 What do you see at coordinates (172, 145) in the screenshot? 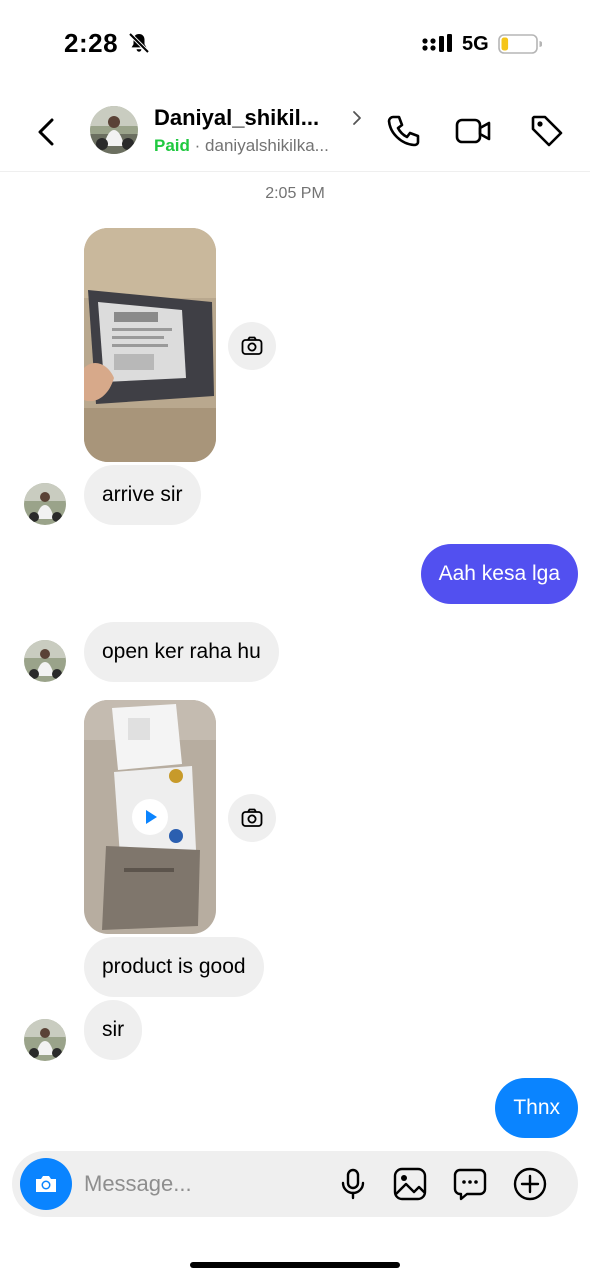
I see `paid-badge: Paid` at bounding box center [172, 145].